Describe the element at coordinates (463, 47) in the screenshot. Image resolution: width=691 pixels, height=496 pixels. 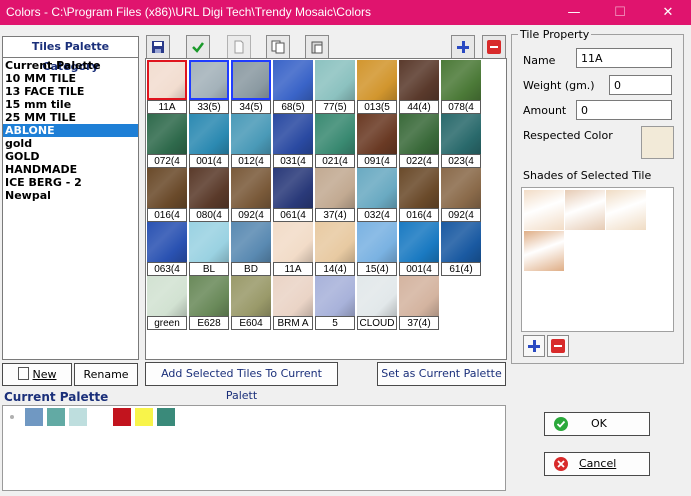
I see `add-tile-button` at that location.